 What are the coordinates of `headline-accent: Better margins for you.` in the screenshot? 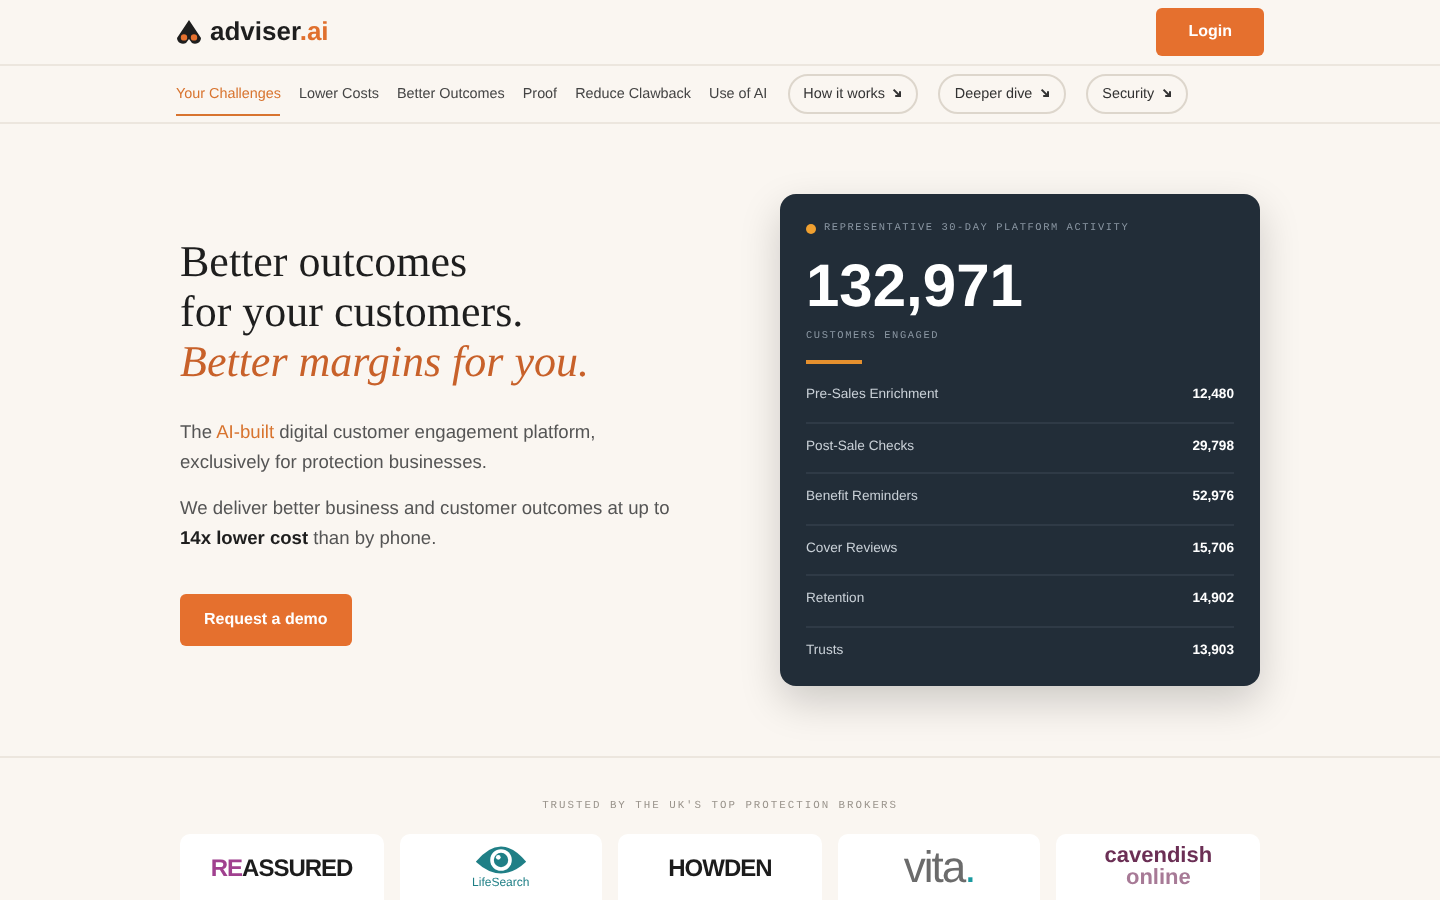 It's located at (385, 360).